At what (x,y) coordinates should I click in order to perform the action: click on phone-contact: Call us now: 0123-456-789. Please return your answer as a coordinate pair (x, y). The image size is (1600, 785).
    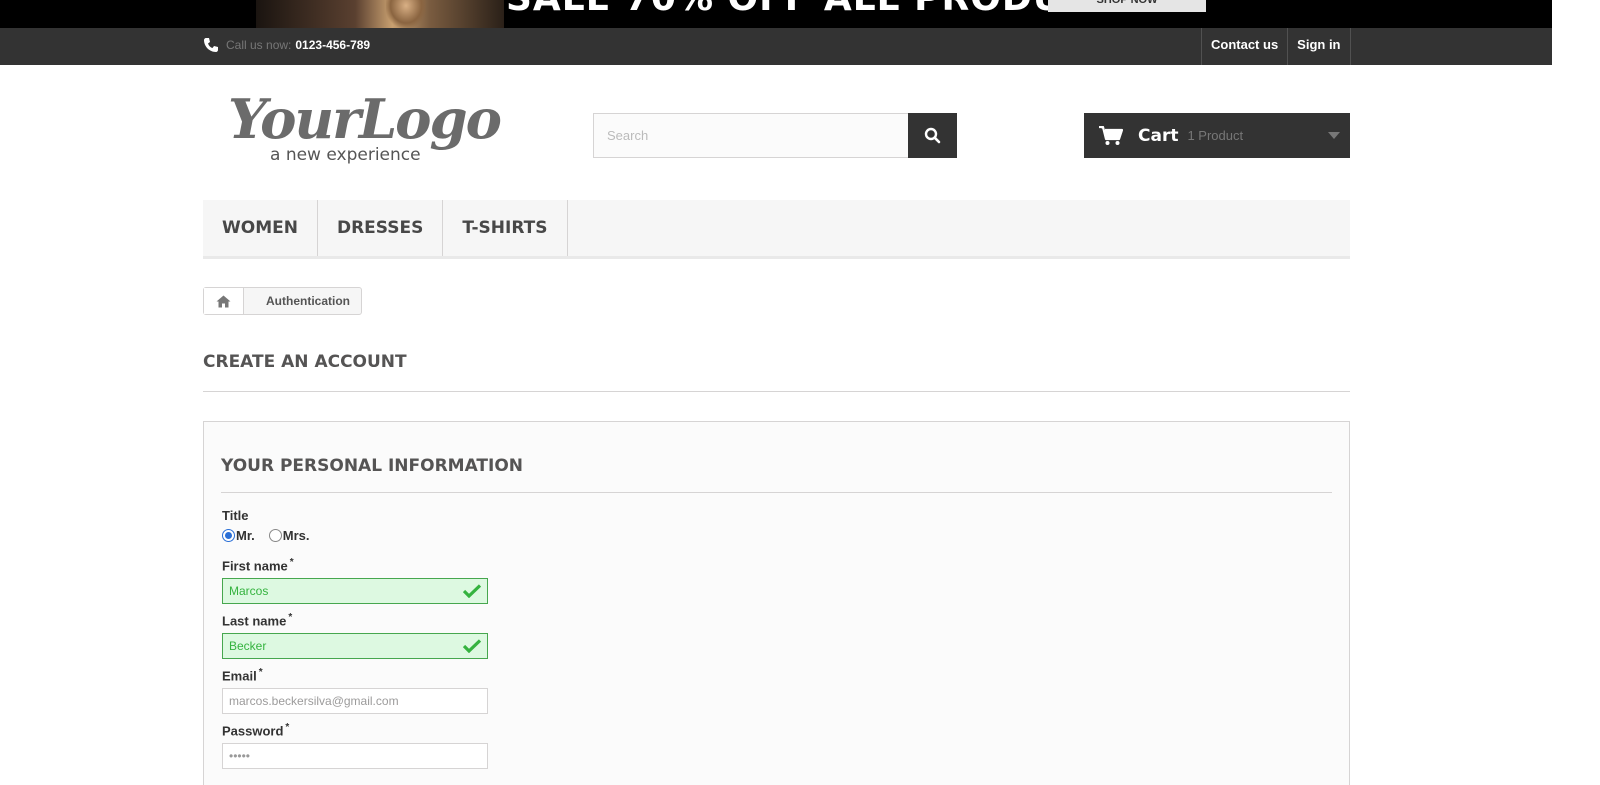
    Looking at the image, I should click on (286, 45).